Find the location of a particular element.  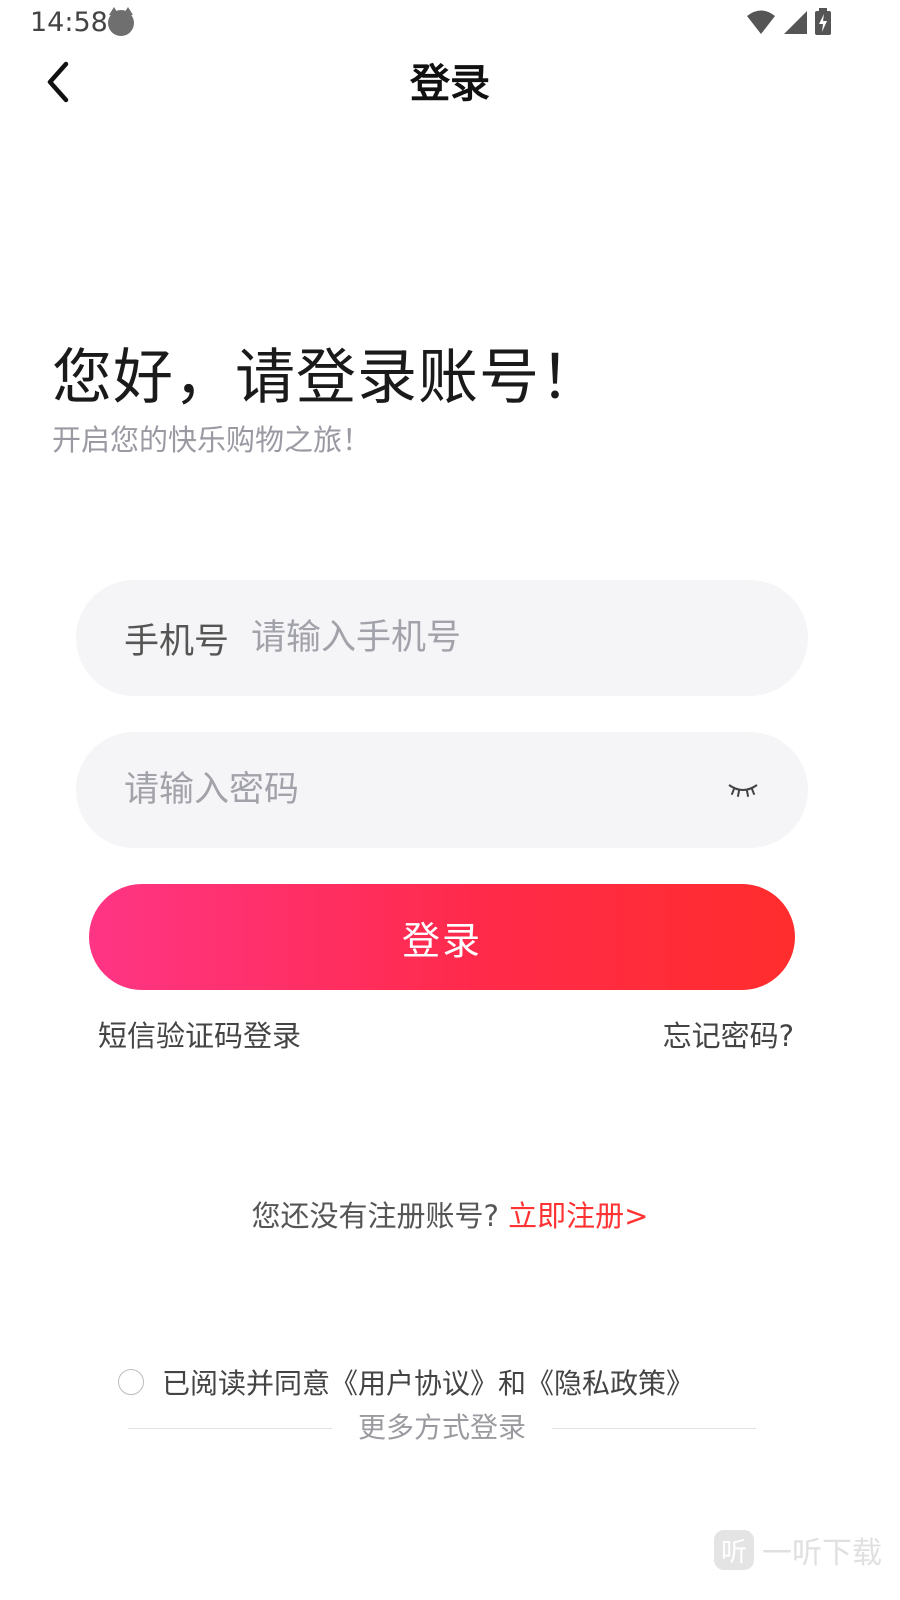

password-input is located at coordinates (425, 790).